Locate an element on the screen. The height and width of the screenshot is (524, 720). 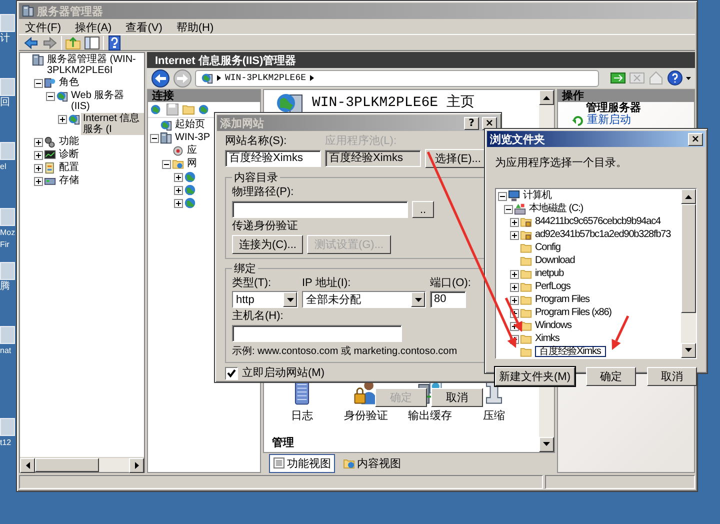
tree-item: 网 is located at coordinates (192, 163).